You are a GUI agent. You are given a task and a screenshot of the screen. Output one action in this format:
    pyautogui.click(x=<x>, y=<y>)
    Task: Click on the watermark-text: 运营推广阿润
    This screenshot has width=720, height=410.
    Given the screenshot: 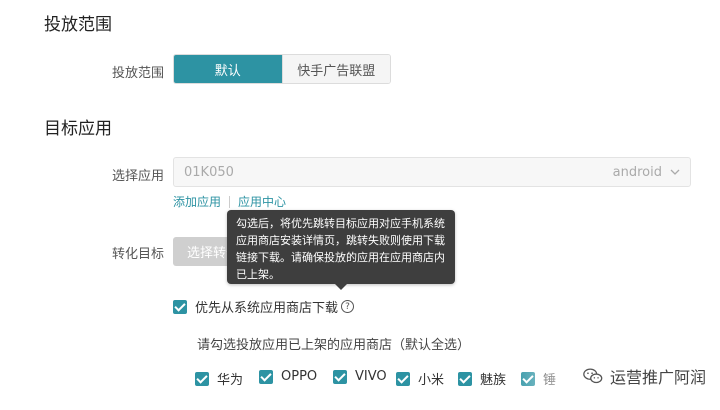 What is the action you would take?
    pyautogui.click(x=657, y=377)
    